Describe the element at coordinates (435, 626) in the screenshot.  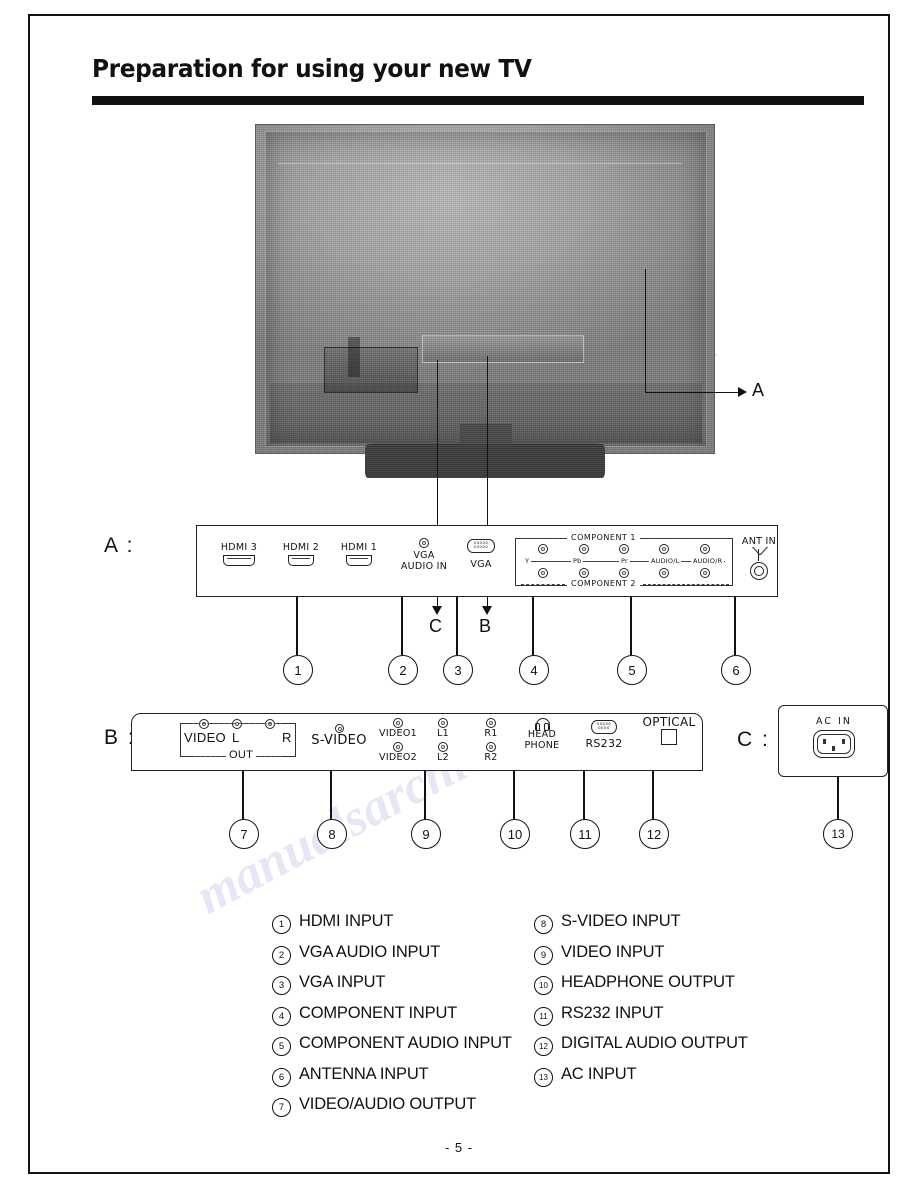
I see `photo-callout-c: C` at that location.